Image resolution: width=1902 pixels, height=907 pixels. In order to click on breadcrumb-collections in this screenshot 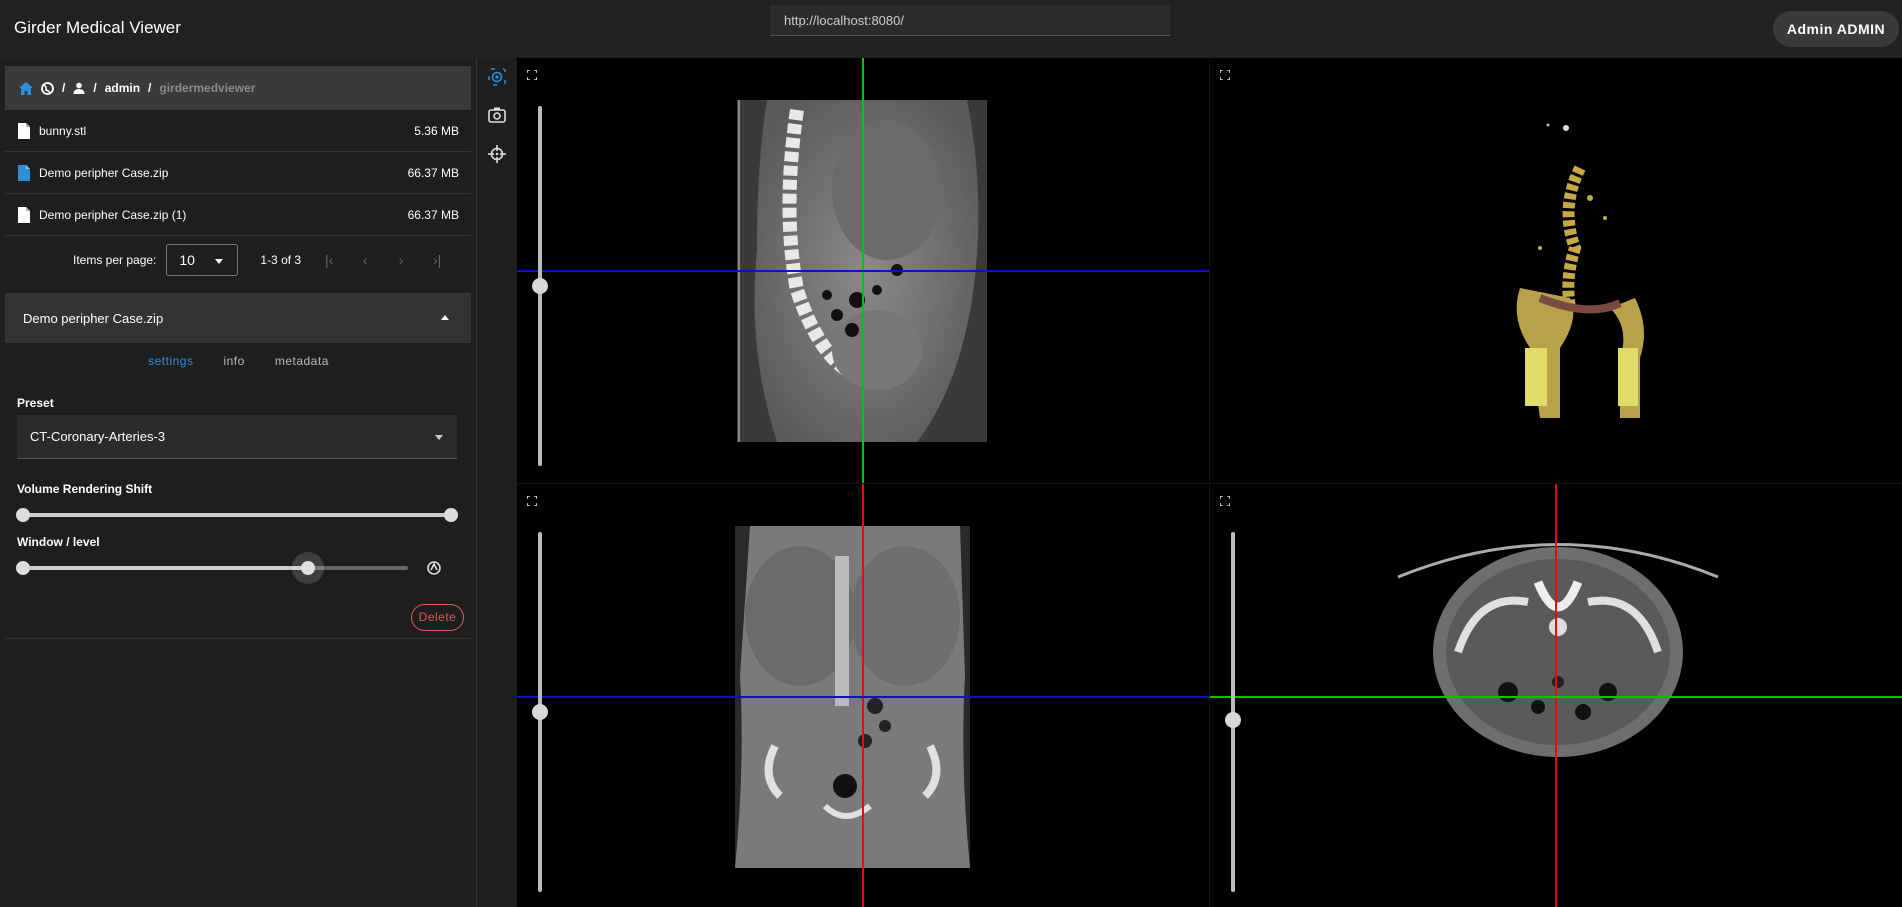, I will do `click(47, 88)`.